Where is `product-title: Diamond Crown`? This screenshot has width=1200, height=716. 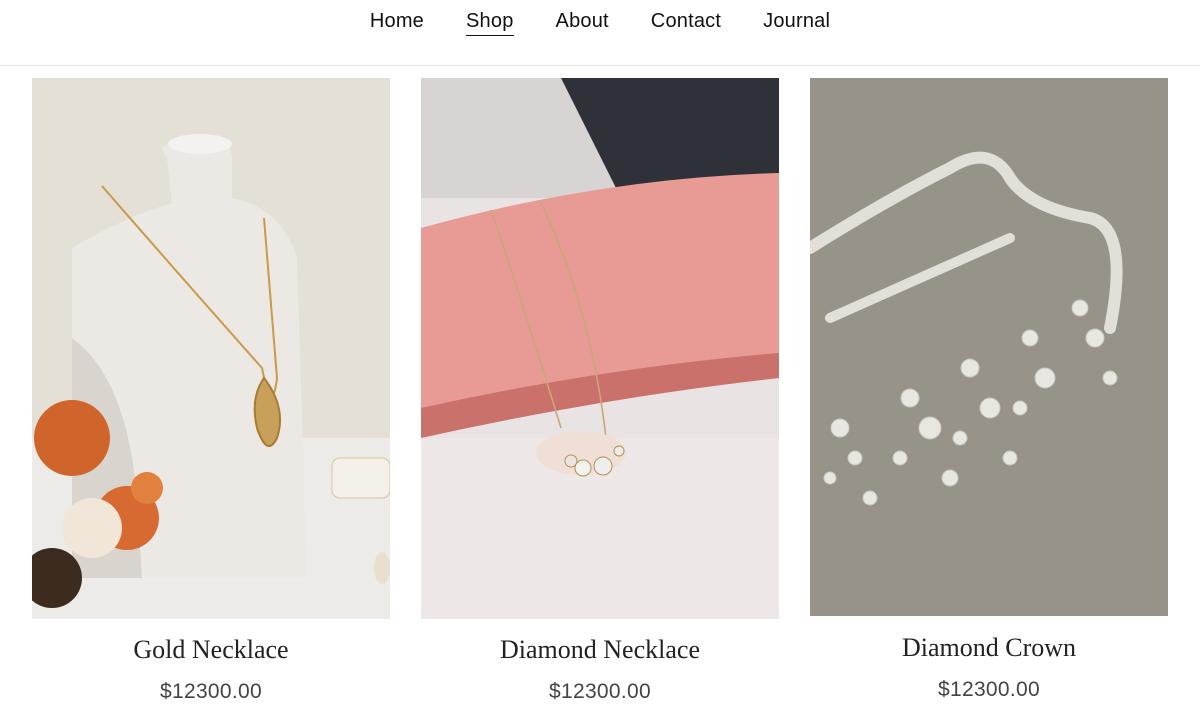
product-title: Diamond Crown is located at coordinates (989, 648).